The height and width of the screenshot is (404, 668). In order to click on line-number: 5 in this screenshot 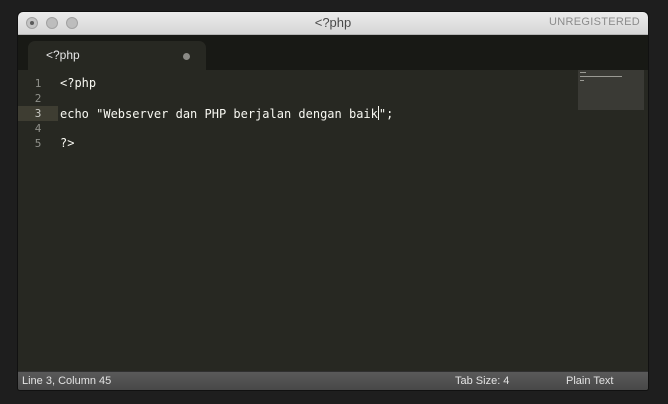, I will do `click(38, 143)`.